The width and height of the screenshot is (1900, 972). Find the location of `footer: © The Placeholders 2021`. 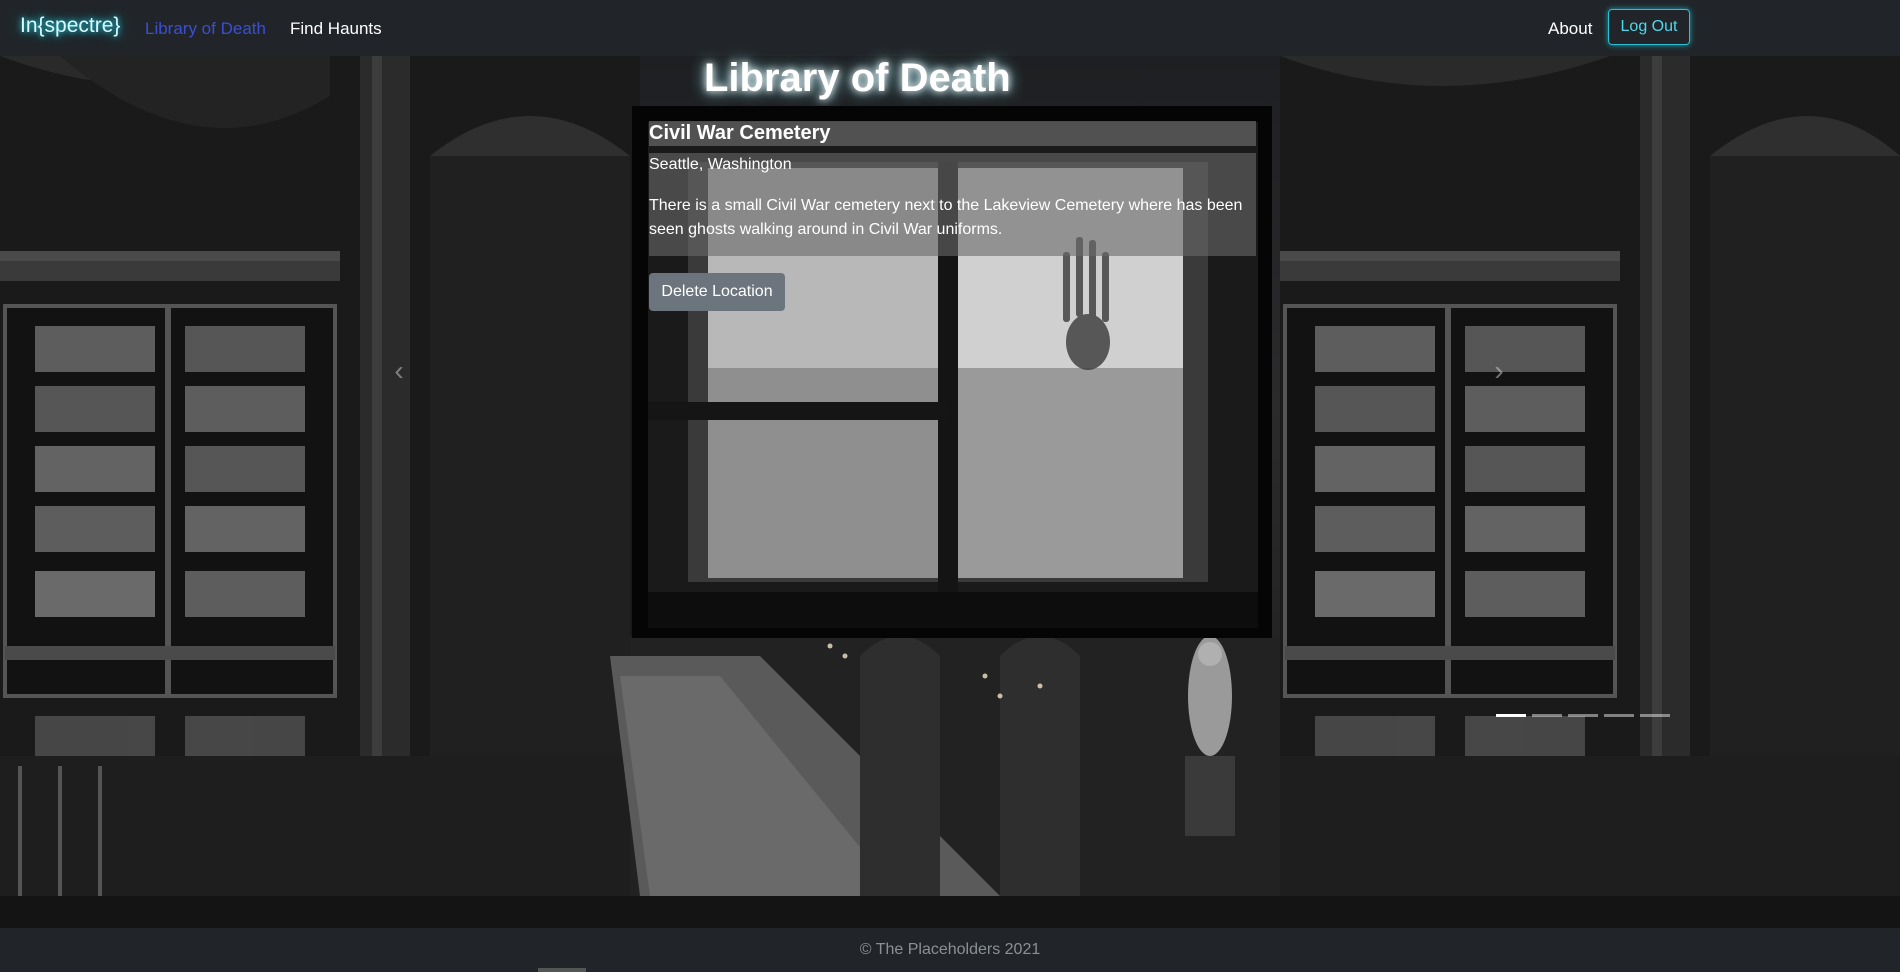

footer: © The Placeholders 2021 is located at coordinates (950, 950).